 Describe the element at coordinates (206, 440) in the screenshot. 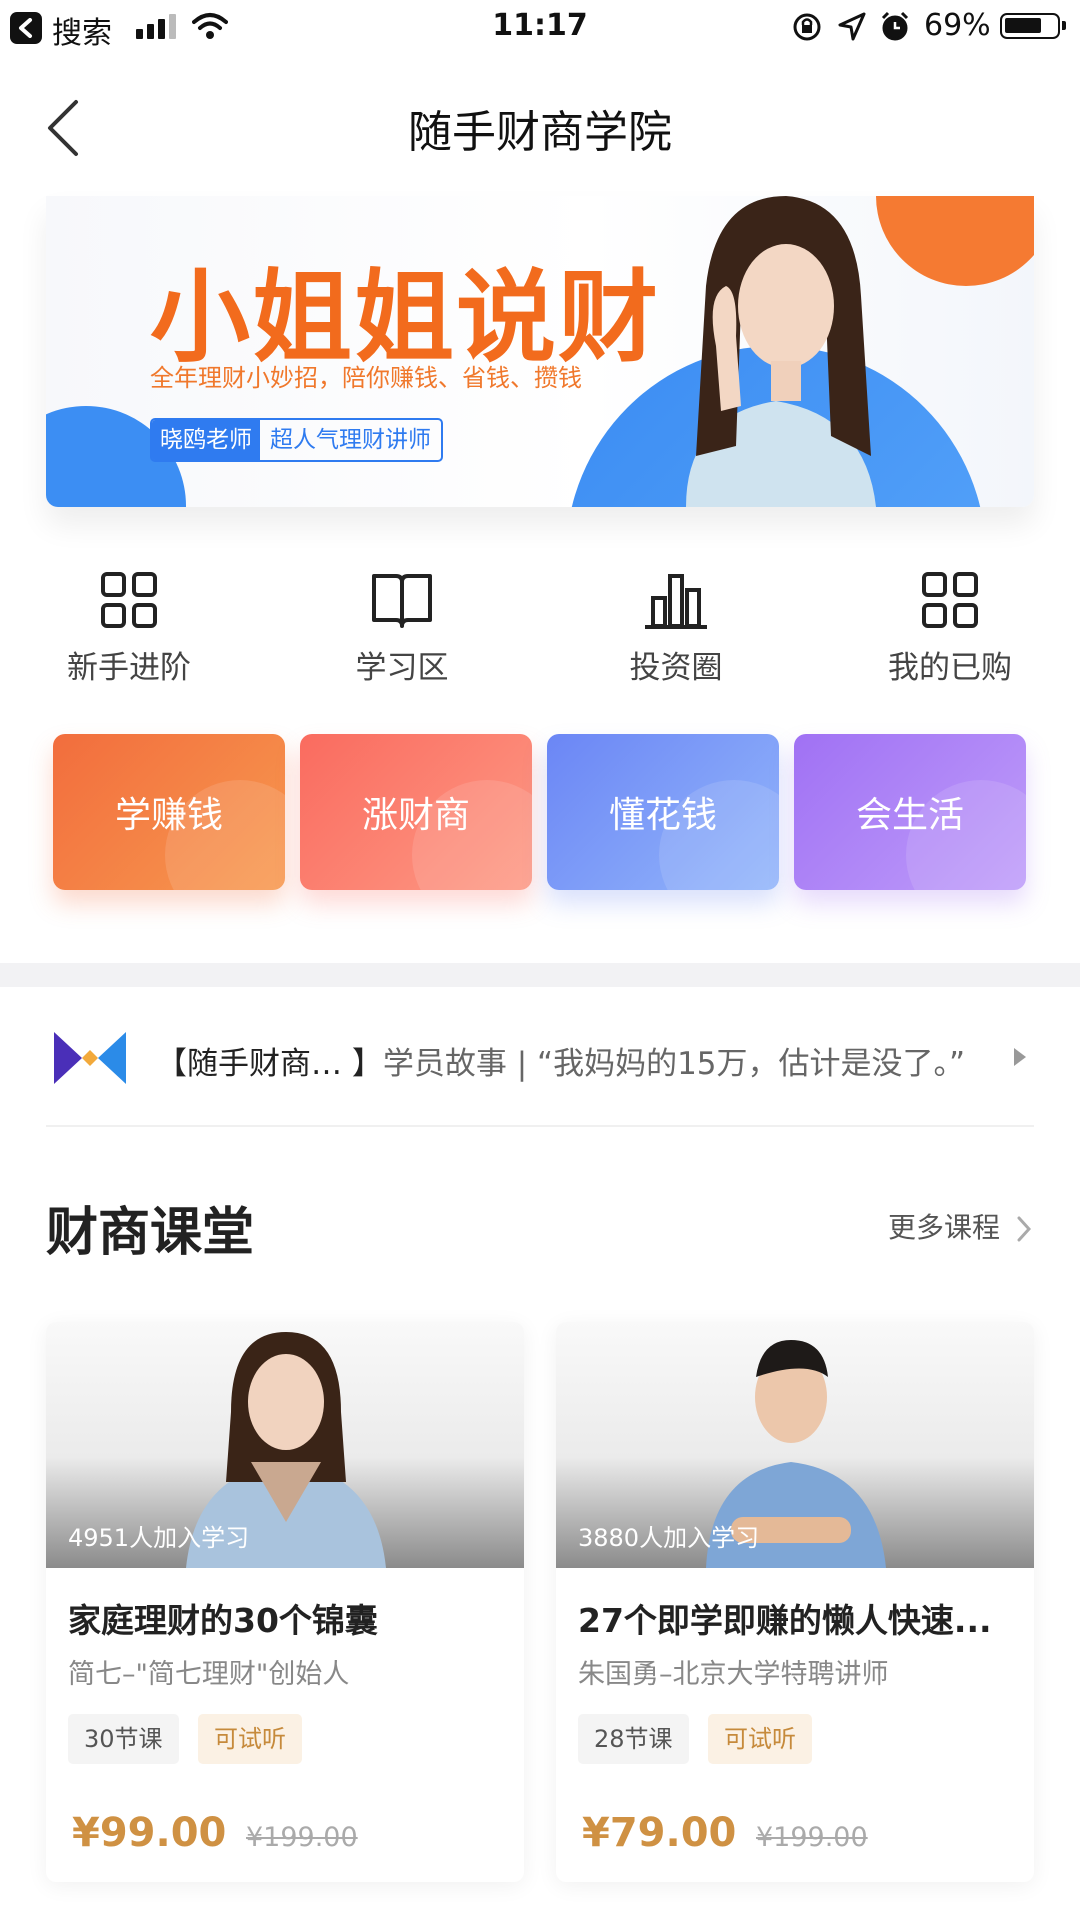

I see `banner-teacher-name: 晓鸥老师` at that location.